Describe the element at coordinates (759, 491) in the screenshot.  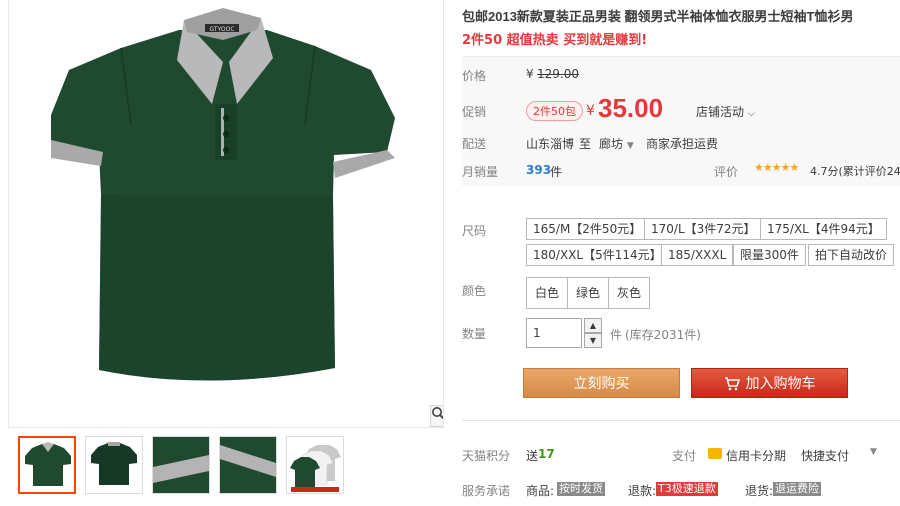
I see `service-return-label: 退货:` at that location.